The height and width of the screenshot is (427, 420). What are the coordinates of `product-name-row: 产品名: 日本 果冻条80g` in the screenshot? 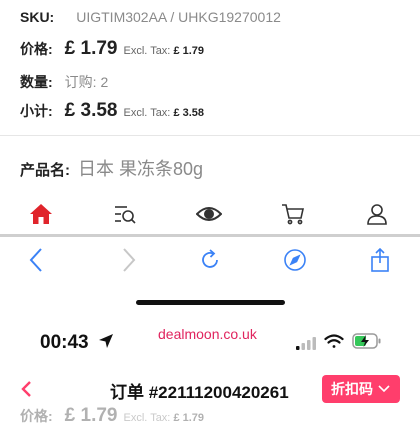 It's located at (111, 168).